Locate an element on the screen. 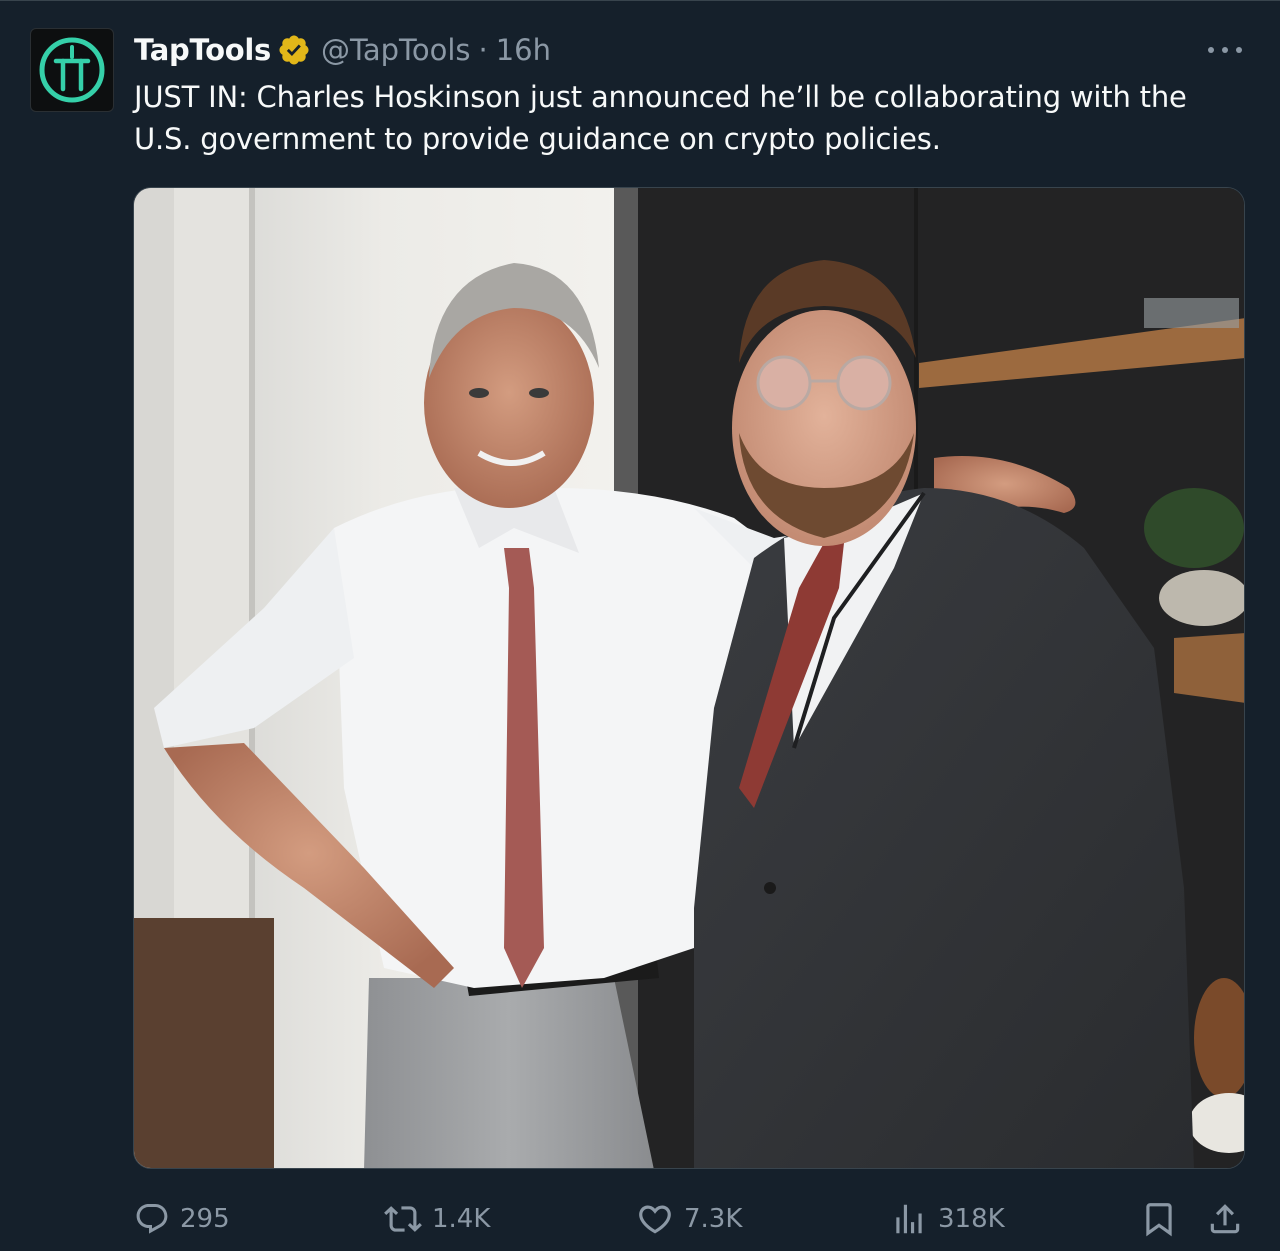 The height and width of the screenshot is (1251, 1280). verified-badge-icon is located at coordinates (294, 50).